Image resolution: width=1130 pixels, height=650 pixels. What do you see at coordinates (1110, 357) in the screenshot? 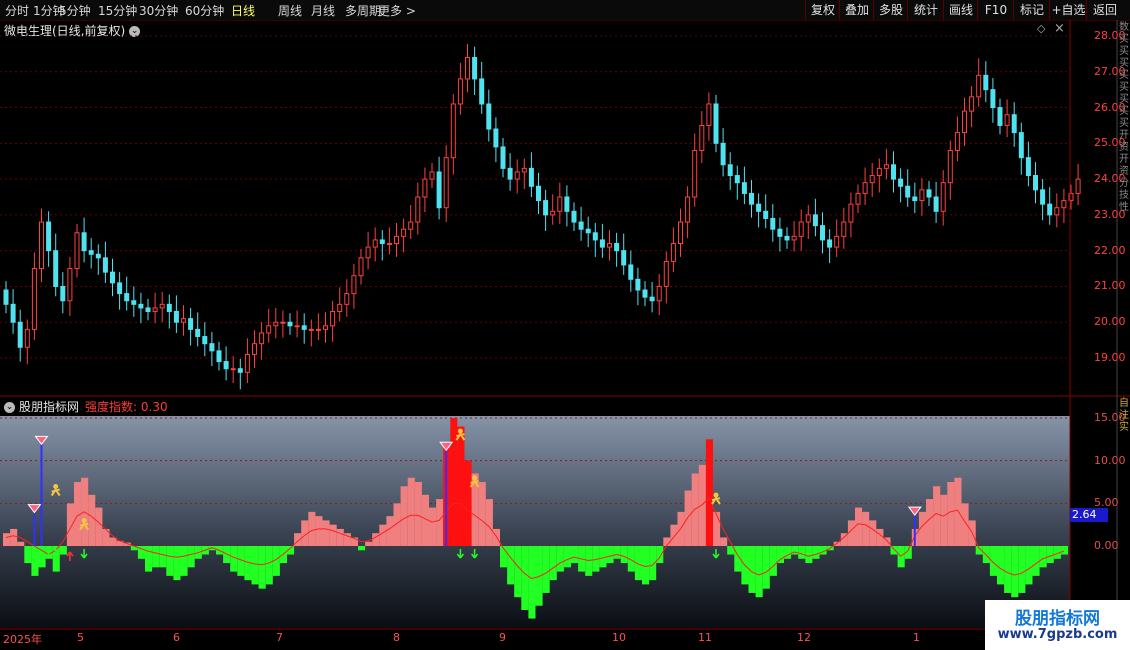
I see `price-tick-label: 19.00` at bounding box center [1110, 357].